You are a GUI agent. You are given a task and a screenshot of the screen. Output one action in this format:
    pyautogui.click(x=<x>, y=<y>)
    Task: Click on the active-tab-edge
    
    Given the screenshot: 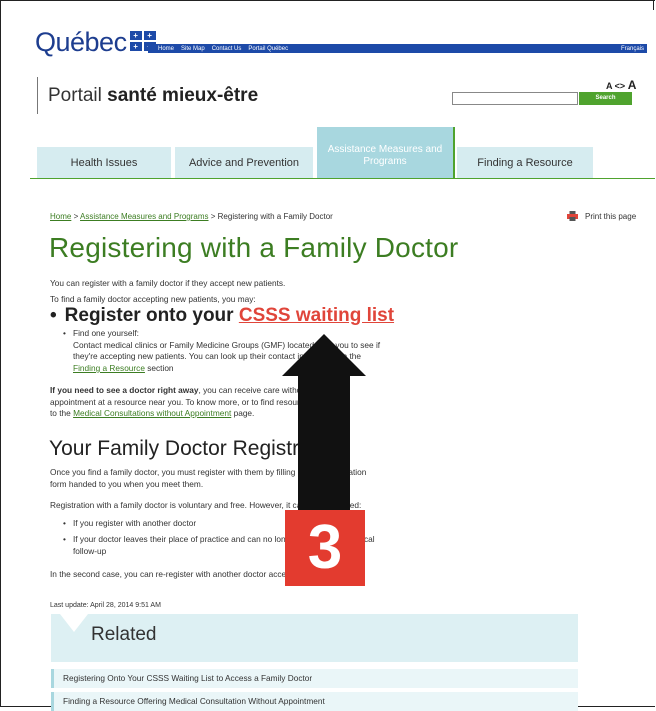 What is the action you would take?
    pyautogui.click(x=454, y=153)
    